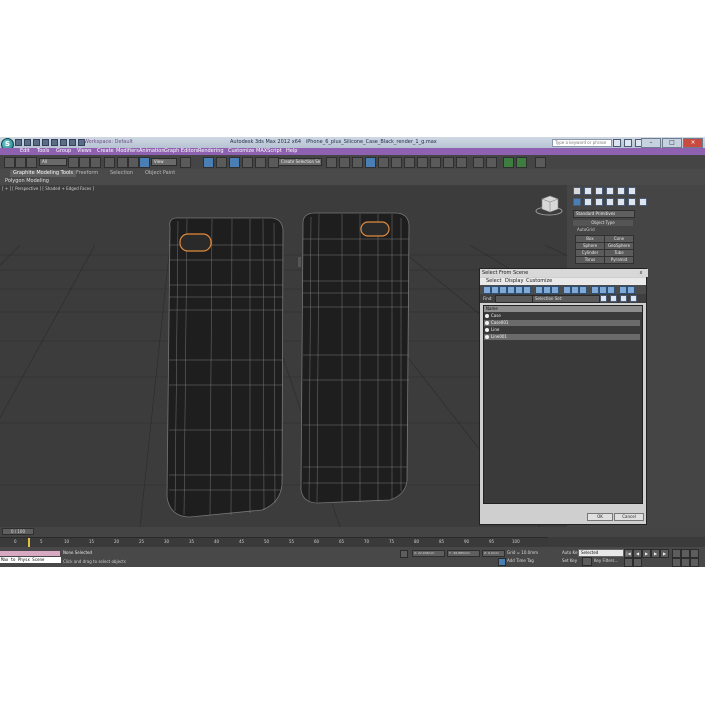 This screenshot has height=705, width=705. Describe the element at coordinates (582, 143) in the screenshot. I see `help-search-input: Type a keyword or phrase` at that location.